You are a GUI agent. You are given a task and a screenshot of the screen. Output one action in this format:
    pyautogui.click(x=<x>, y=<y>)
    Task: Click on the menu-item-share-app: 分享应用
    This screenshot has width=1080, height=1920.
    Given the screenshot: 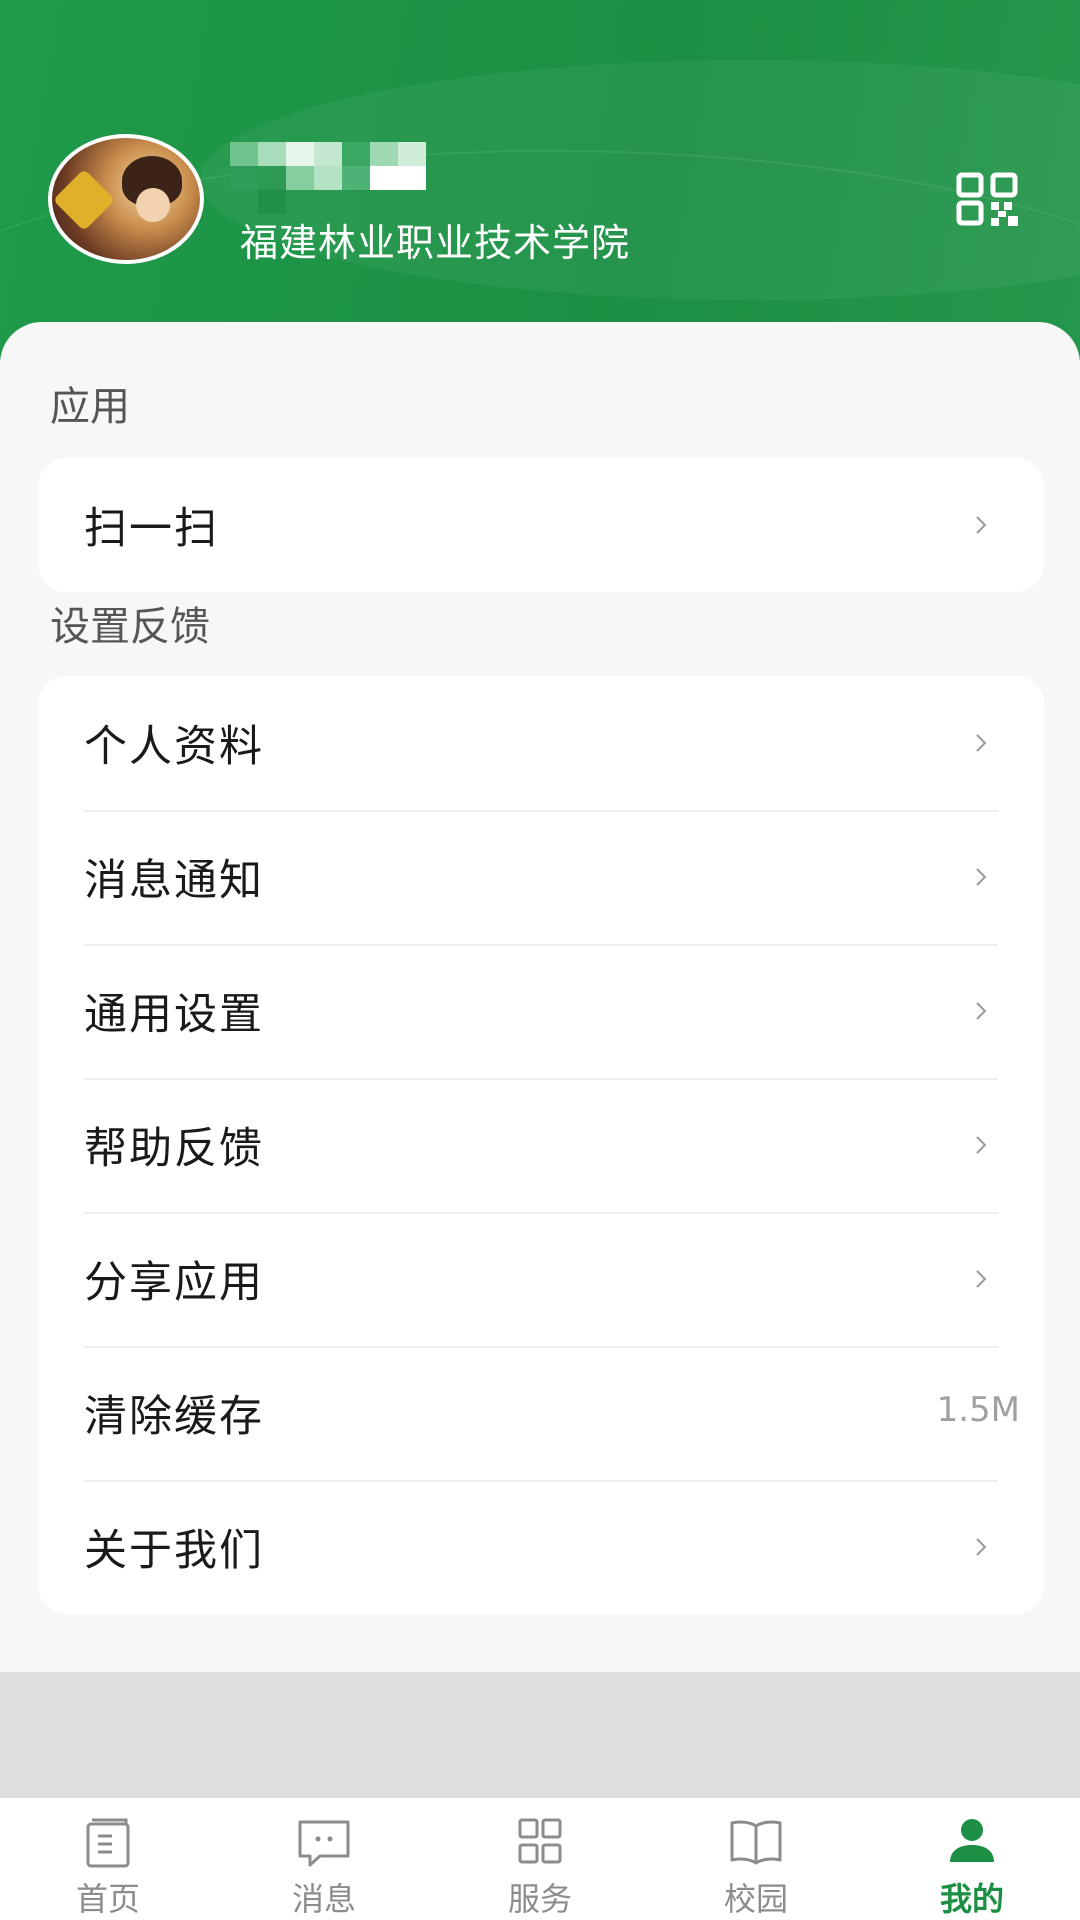 What is the action you would take?
    pyautogui.click(x=541, y=1279)
    